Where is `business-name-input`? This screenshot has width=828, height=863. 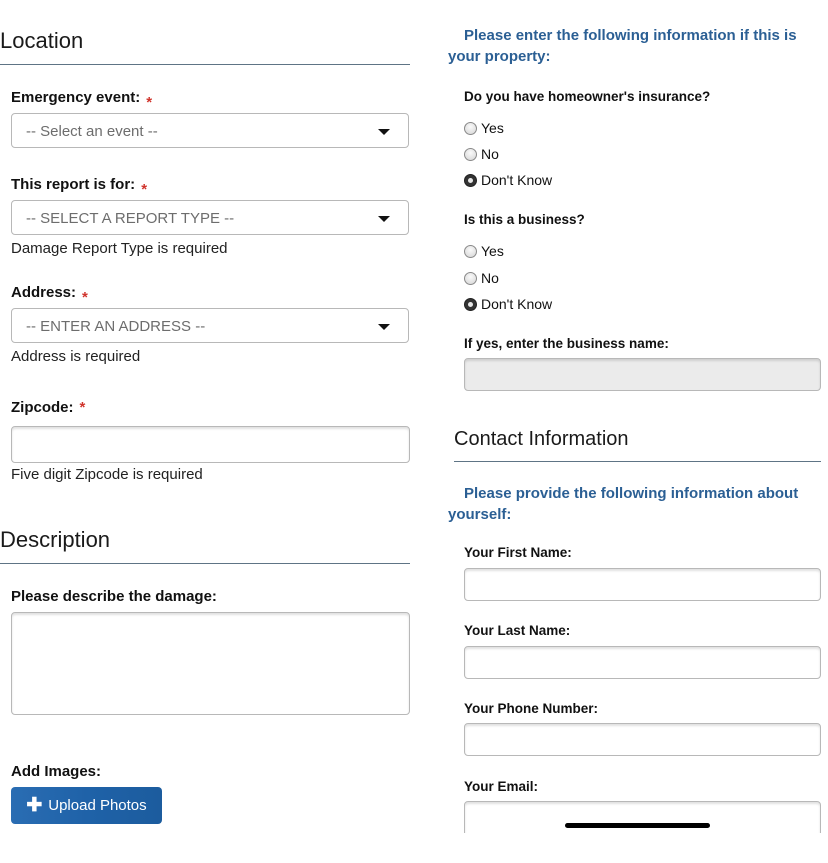 business-name-input is located at coordinates (642, 374).